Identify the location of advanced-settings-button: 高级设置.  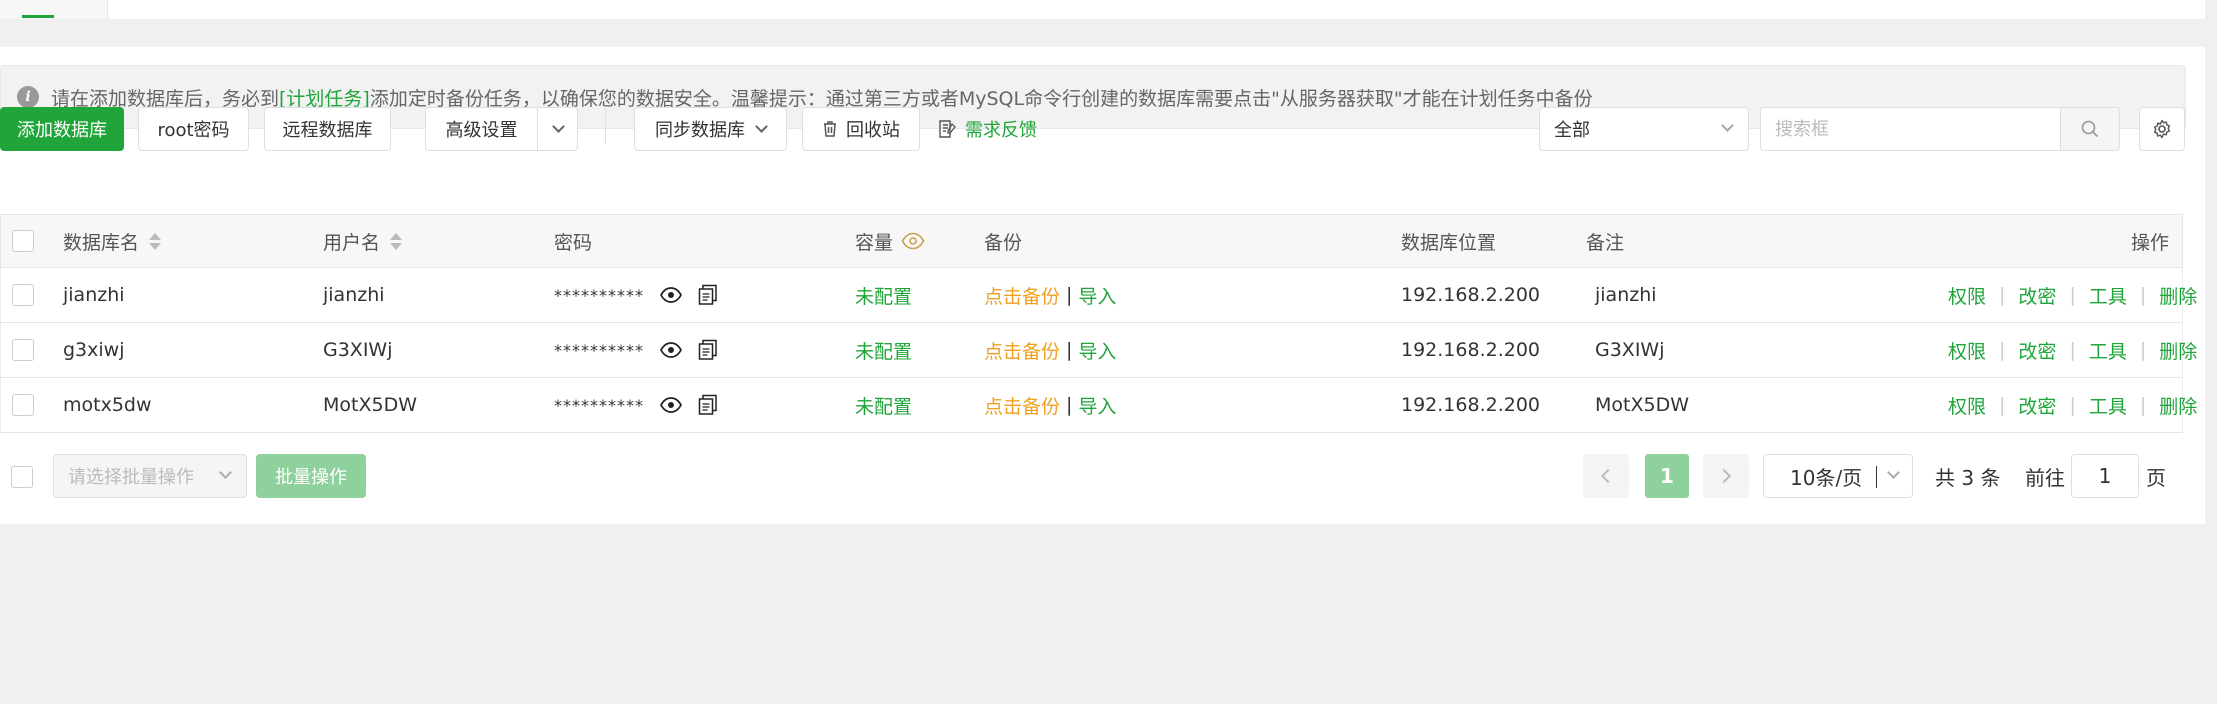
(481, 129).